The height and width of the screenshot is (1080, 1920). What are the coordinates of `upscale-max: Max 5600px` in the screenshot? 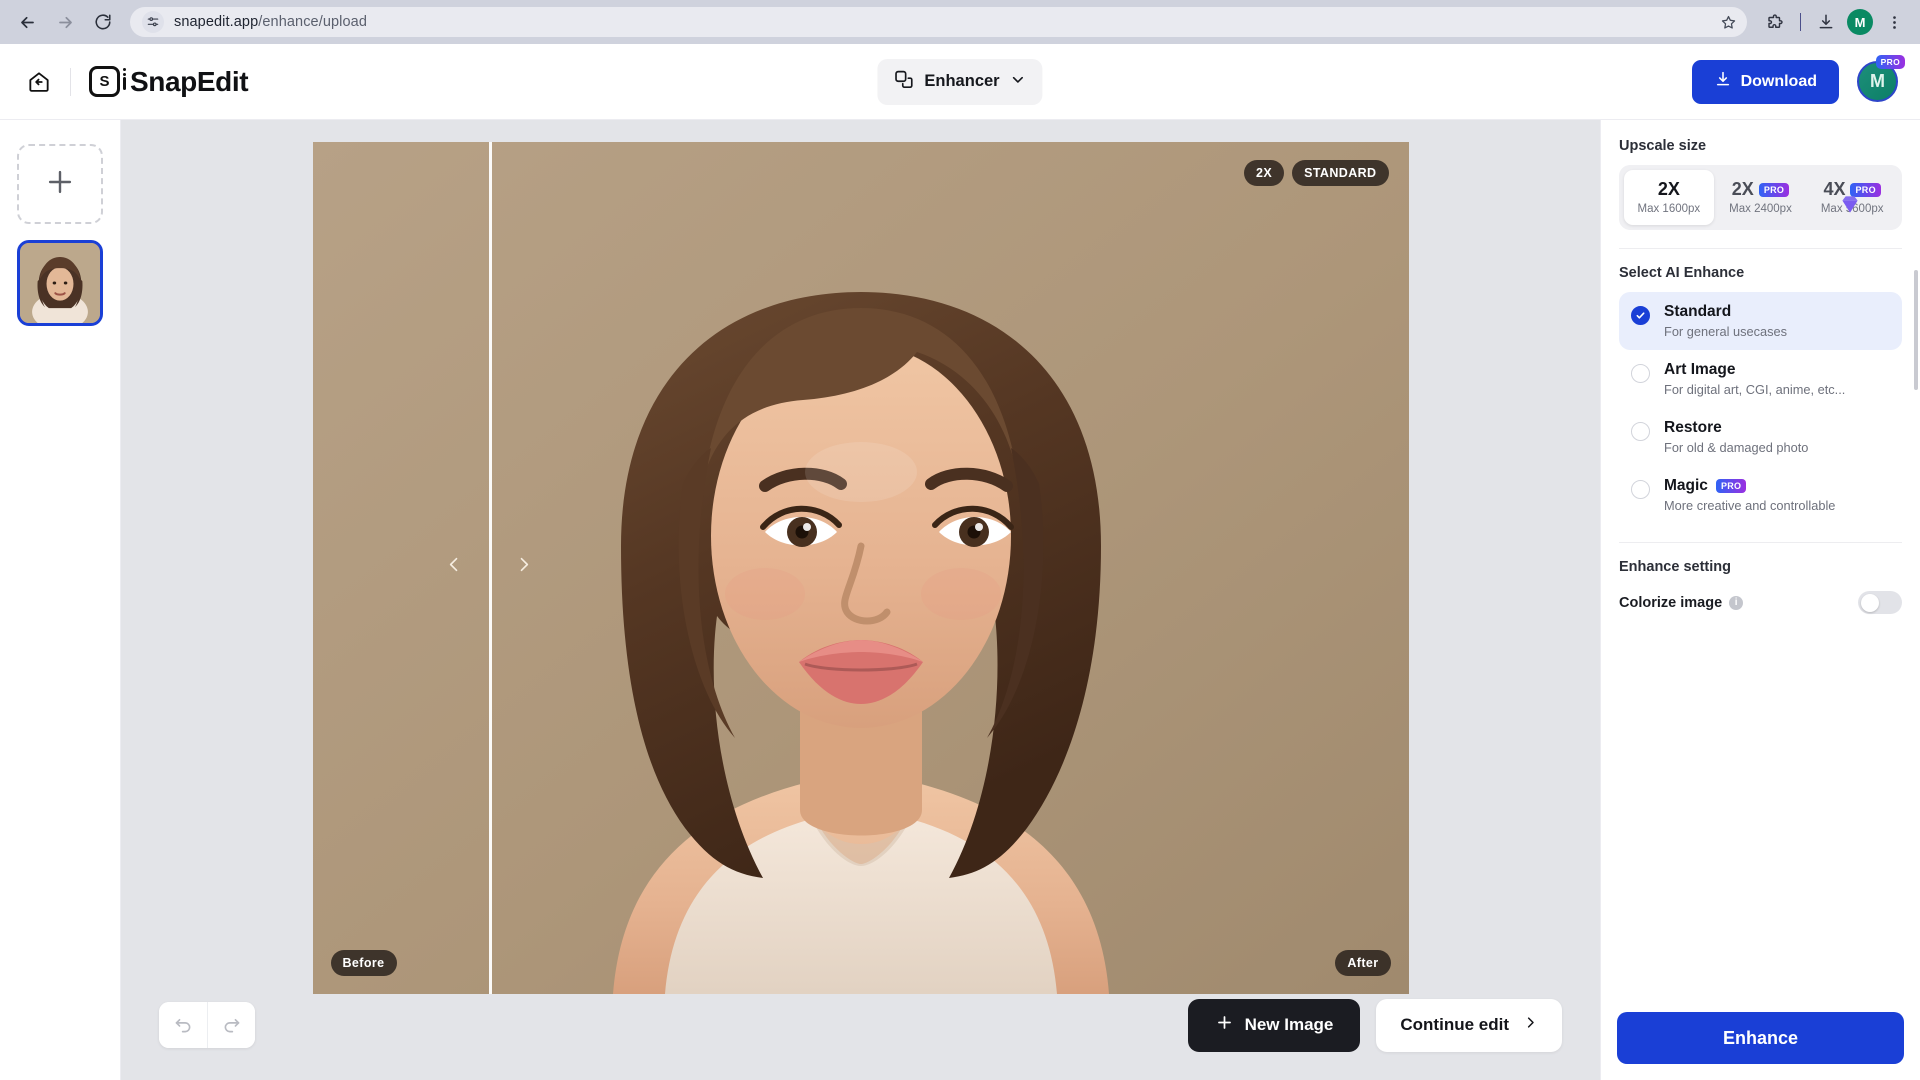 It's located at (1852, 209).